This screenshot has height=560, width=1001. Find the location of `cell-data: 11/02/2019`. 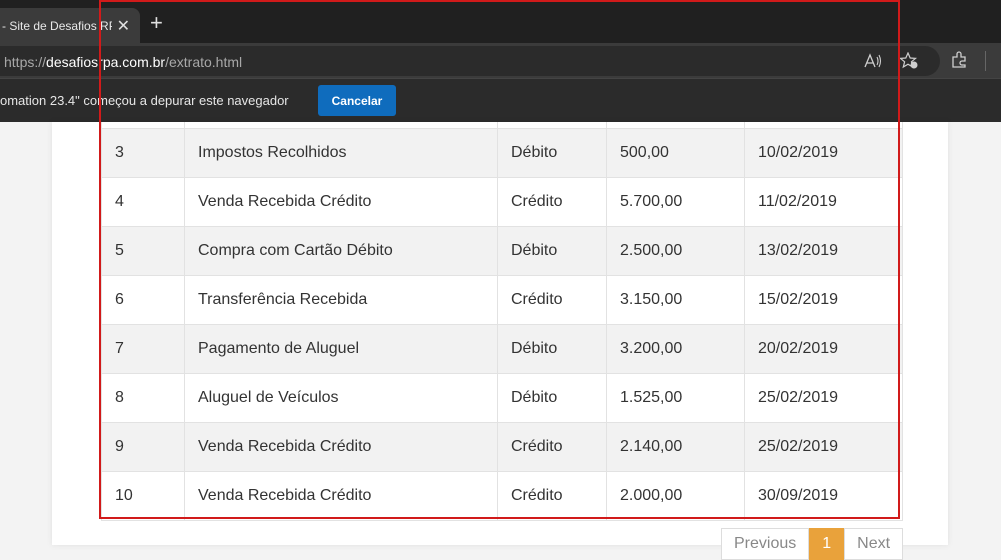

cell-data: 11/02/2019 is located at coordinates (823, 202).